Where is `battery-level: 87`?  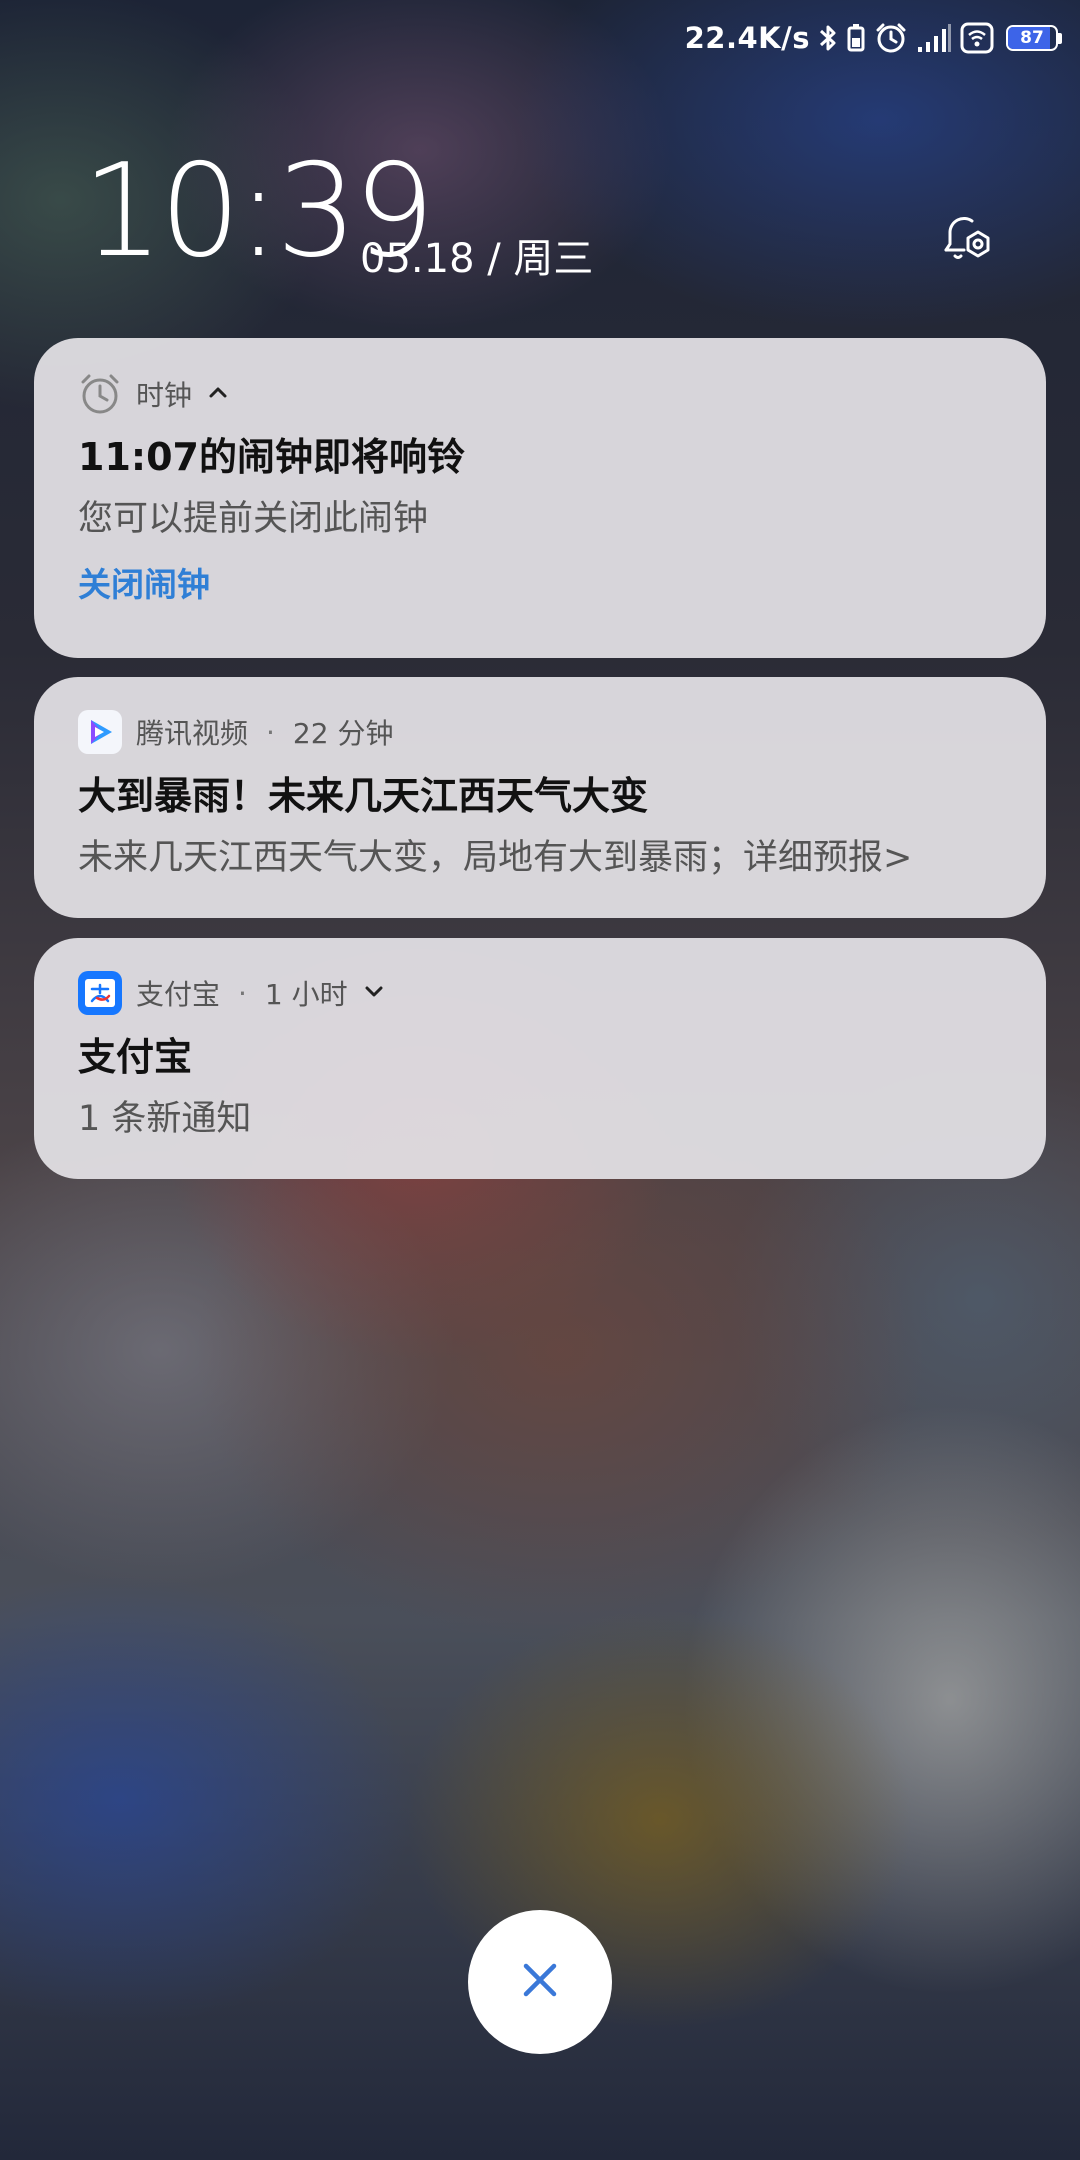
battery-level: 87 is located at coordinates (1032, 38).